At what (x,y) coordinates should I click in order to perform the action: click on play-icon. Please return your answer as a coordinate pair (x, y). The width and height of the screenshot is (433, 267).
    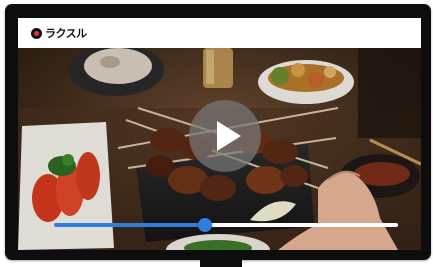
    Looking at the image, I should click on (229, 136).